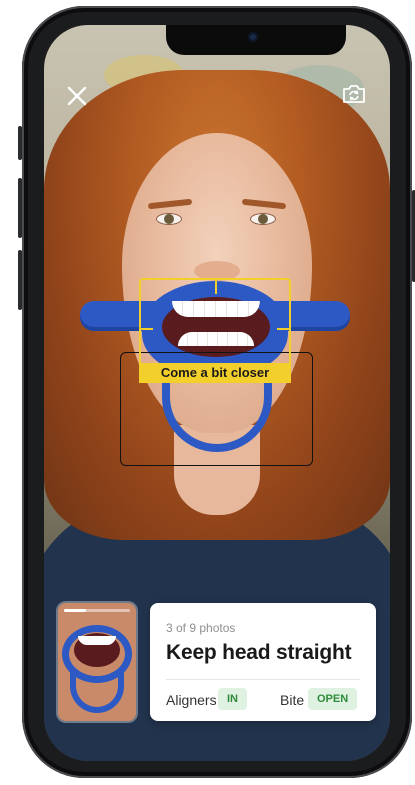 This screenshot has height=785, width=415. What do you see at coordinates (263, 679) in the screenshot?
I see `card-divider` at bounding box center [263, 679].